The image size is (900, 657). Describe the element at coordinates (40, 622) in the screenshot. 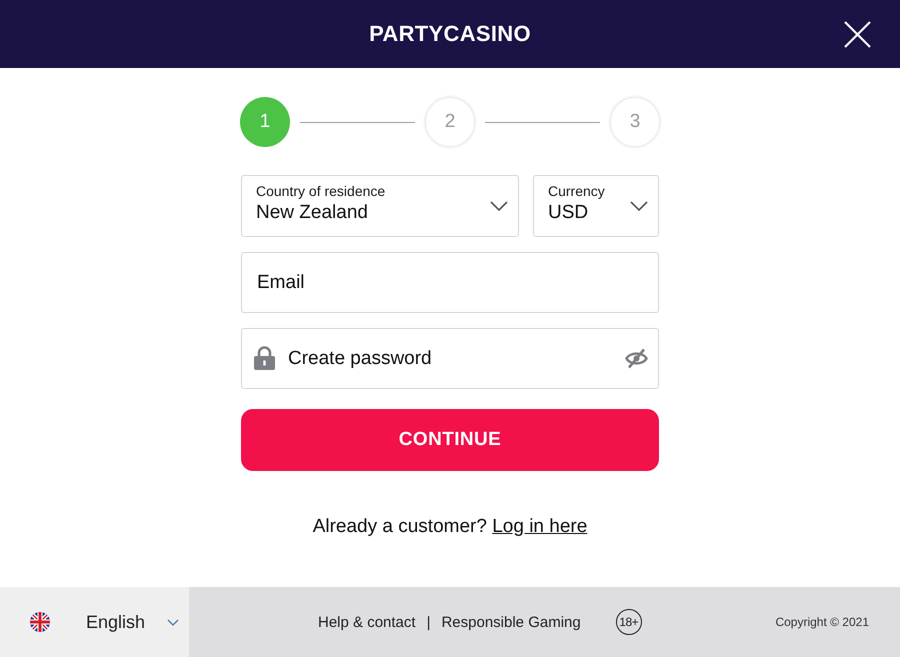

I see `flag-icon` at that location.